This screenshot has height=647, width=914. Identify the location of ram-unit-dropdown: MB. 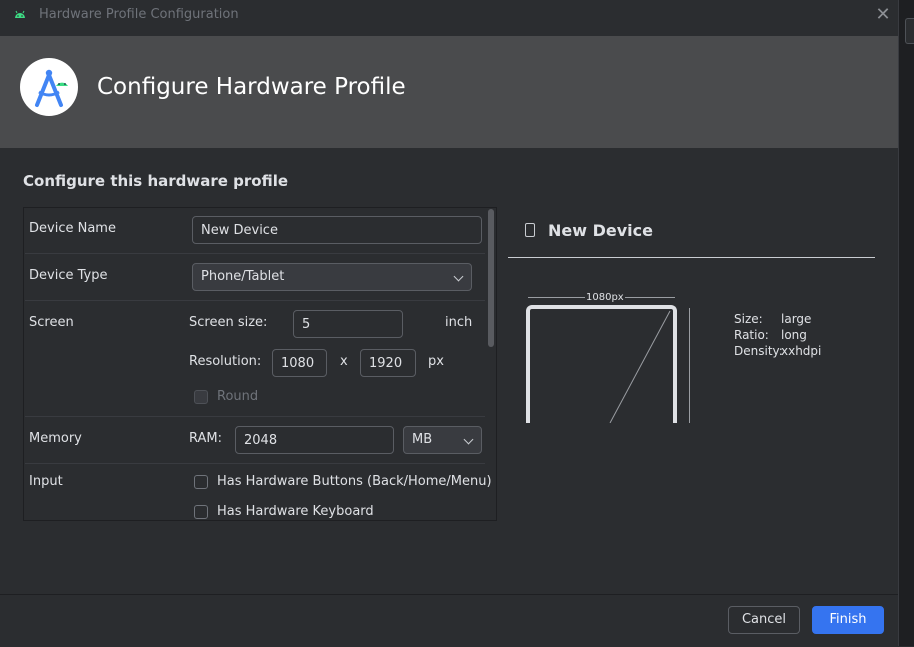
(442, 440).